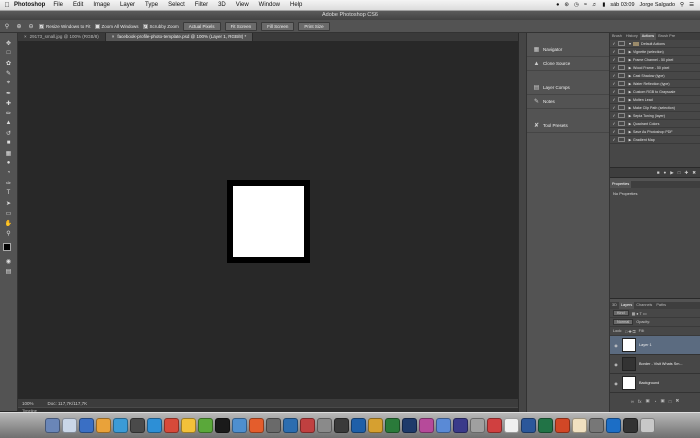 The height and width of the screenshot is (438, 700). I want to click on action-set-row: ✓ ▼ Default Actions, so click(655, 44).